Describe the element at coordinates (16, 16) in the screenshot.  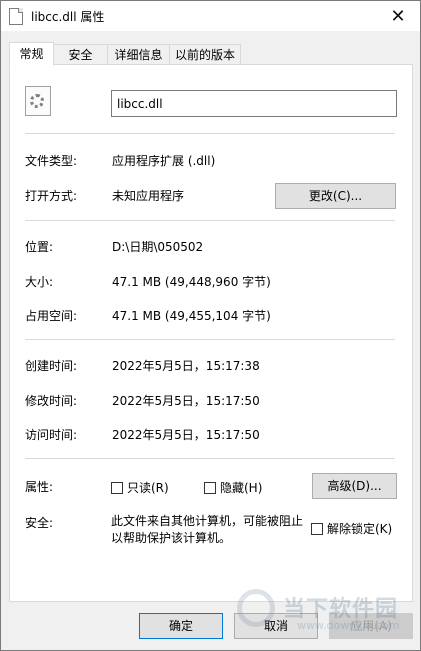
I see `file-icon-small` at that location.